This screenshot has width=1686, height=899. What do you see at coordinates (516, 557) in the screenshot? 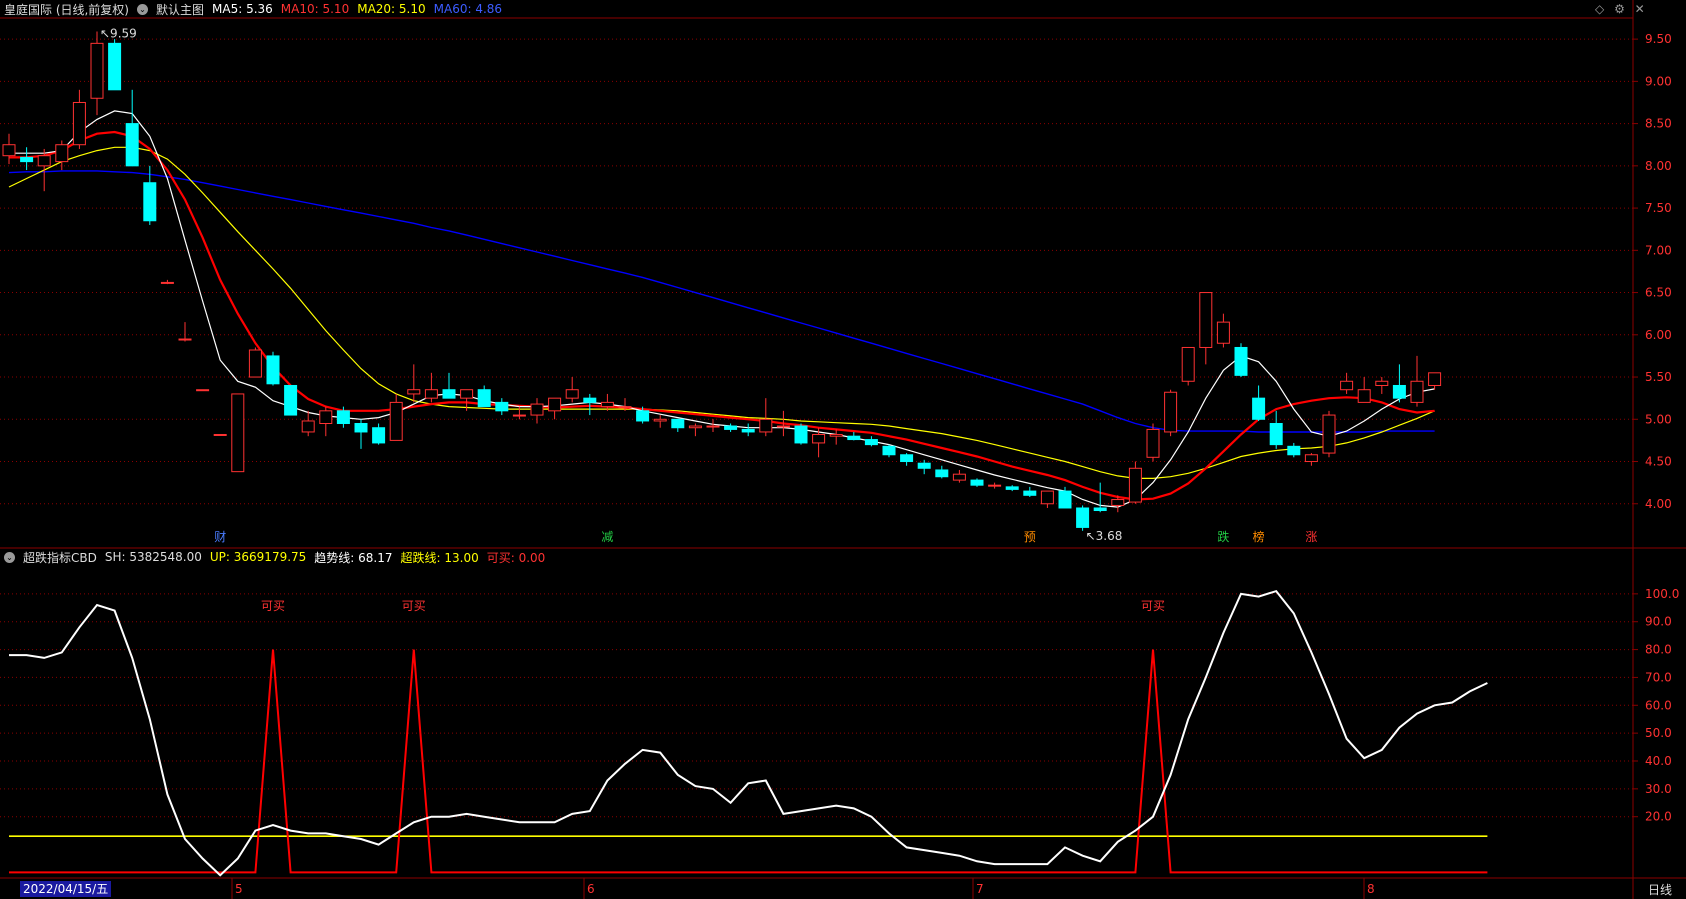
I see `buyable-label: 可买: 0.00` at bounding box center [516, 557].